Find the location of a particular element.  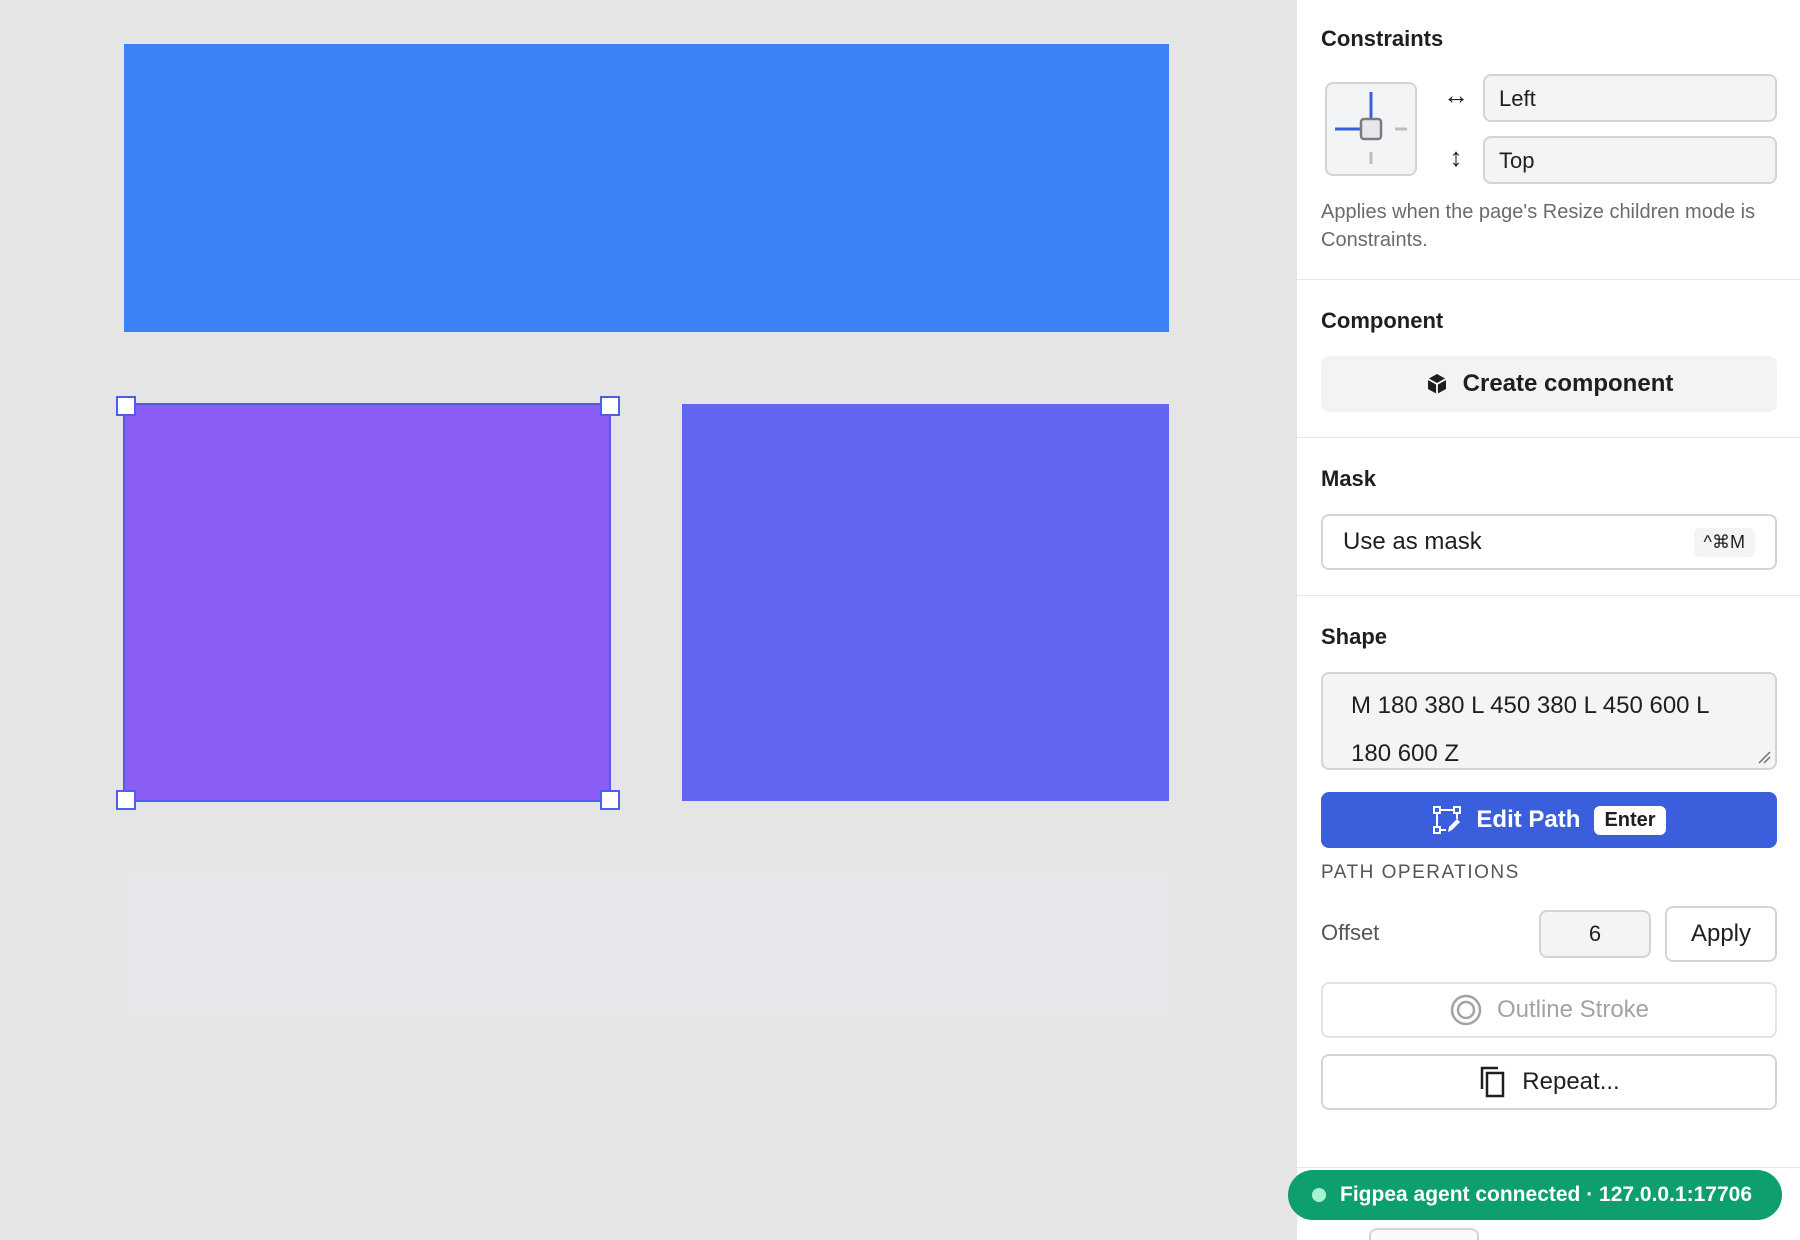

constraints-title: Constraints is located at coordinates (1382, 38).